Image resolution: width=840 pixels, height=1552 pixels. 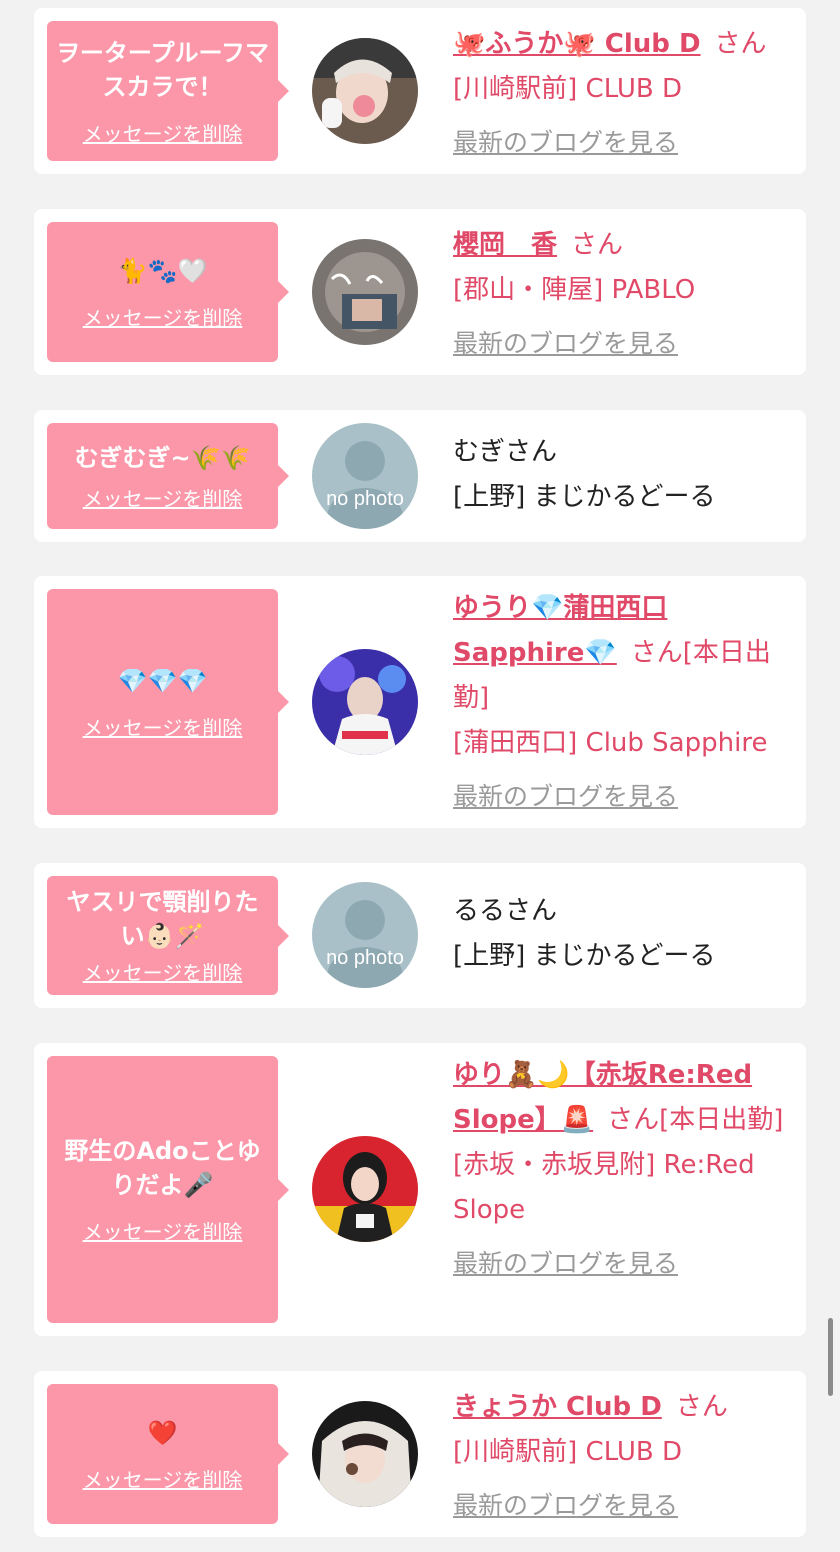 I want to click on message-bubble: 🐈🐾🤍 メッセージを削除, so click(x=168, y=292).